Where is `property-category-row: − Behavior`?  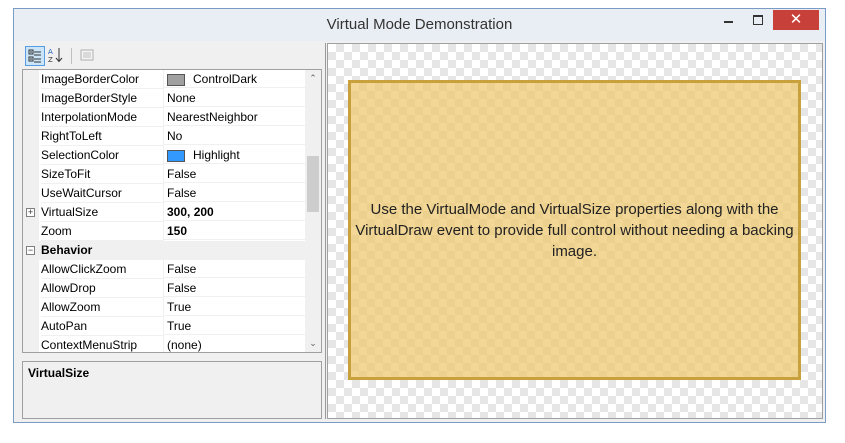 property-category-row: − Behavior is located at coordinates (164, 250).